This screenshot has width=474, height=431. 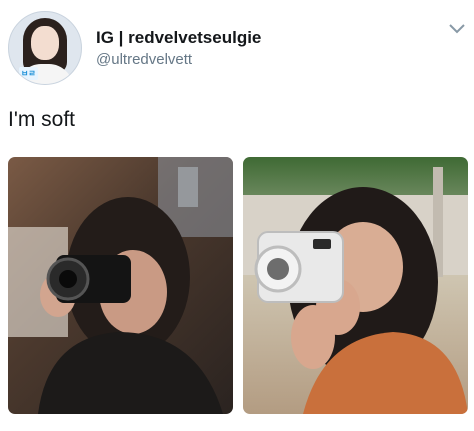 What do you see at coordinates (28, 73) in the screenshot?
I see `avatar-logo: ㅂㄹ` at bounding box center [28, 73].